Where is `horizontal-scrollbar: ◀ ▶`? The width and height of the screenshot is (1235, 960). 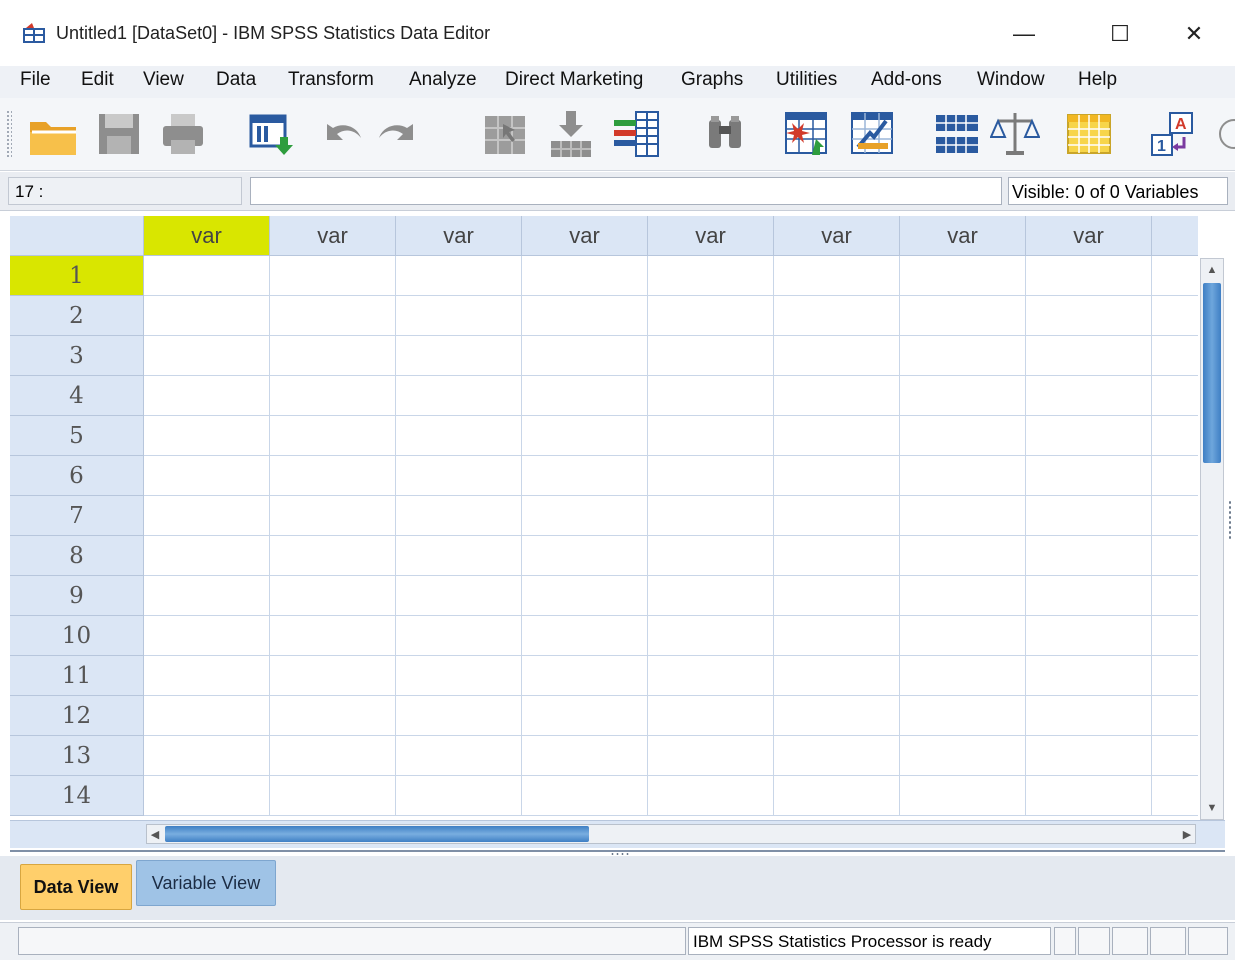
horizontal-scrollbar: ◀ ▶ is located at coordinates (671, 834).